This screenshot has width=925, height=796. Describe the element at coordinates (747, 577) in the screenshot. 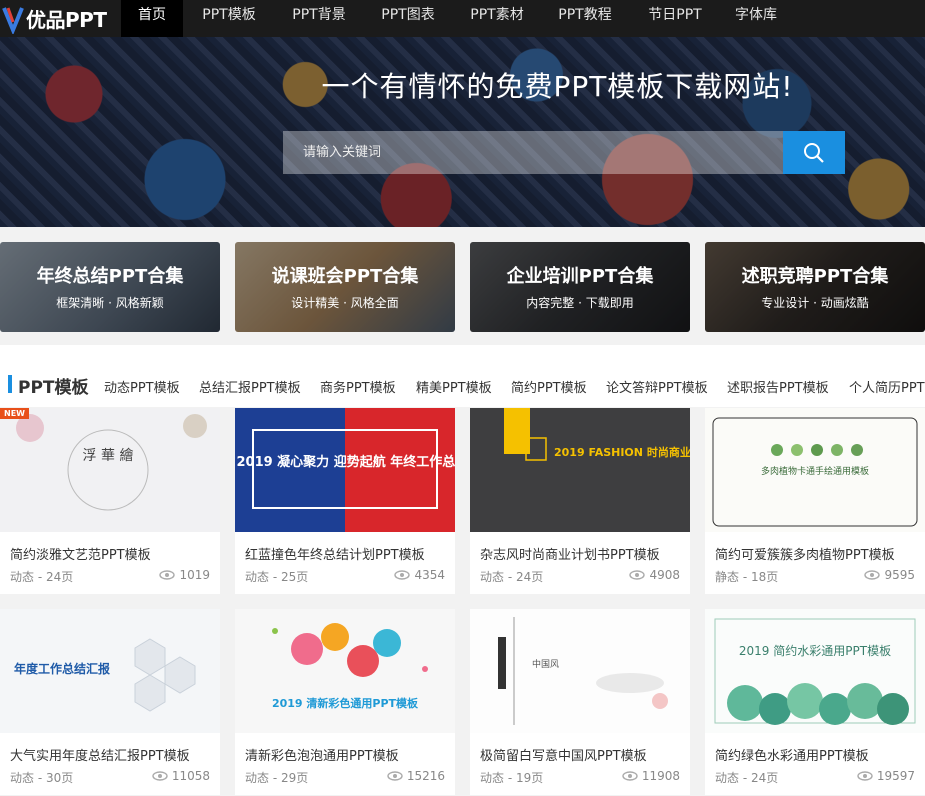

I see `card-meta: 静态 - 18页` at that location.